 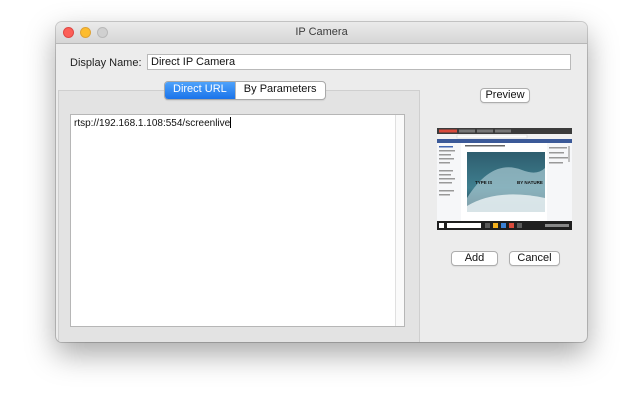 I want to click on cancel-button: Cancel, so click(x=534, y=258).